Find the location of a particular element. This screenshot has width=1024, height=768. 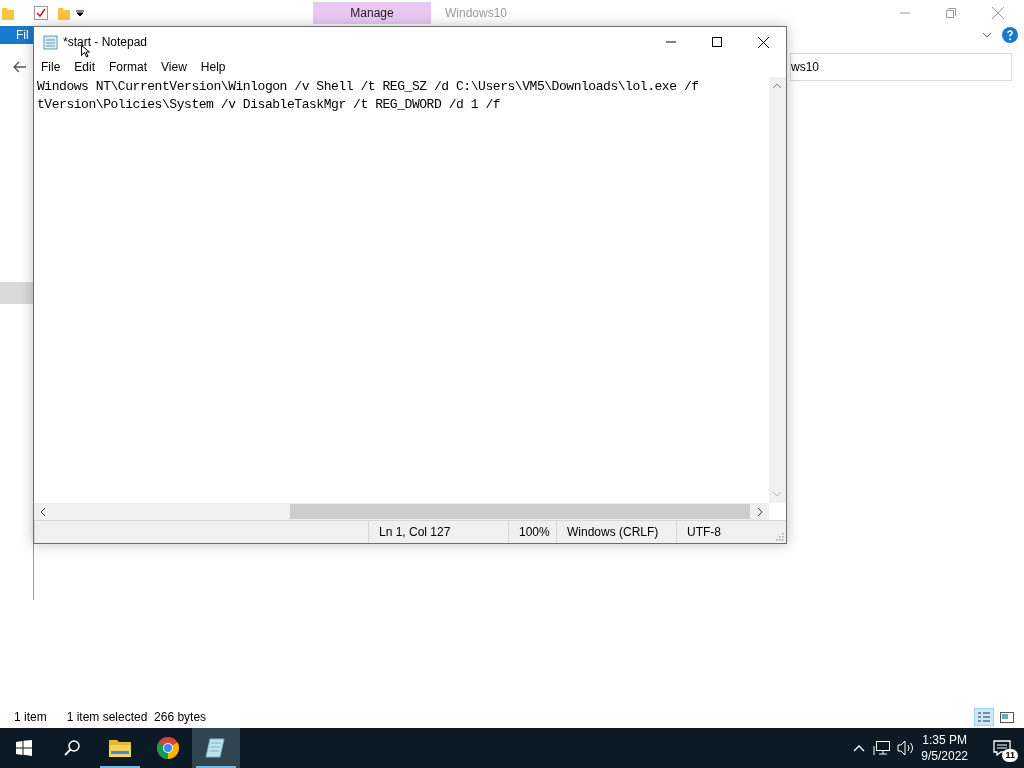

scroll-left-icon is located at coordinates (42, 511).